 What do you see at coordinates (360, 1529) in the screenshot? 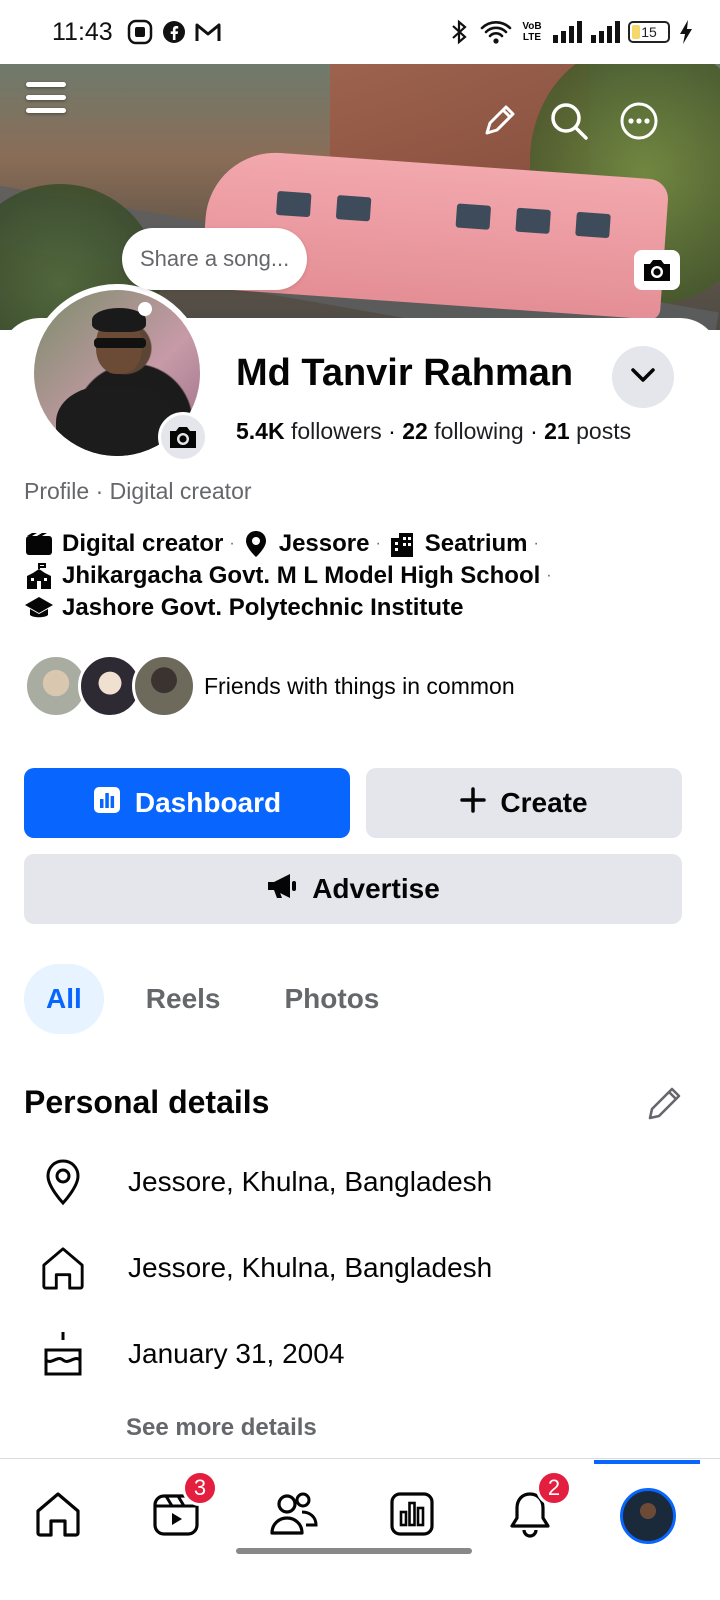
I see `bottom-navigation` at bounding box center [360, 1529].